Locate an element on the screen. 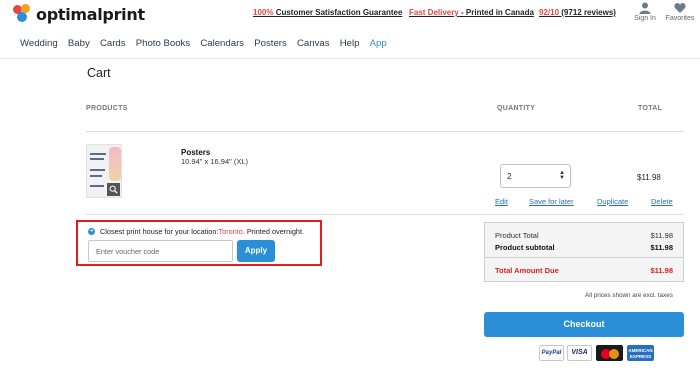  logo-text: optimalprint is located at coordinates (90, 14).